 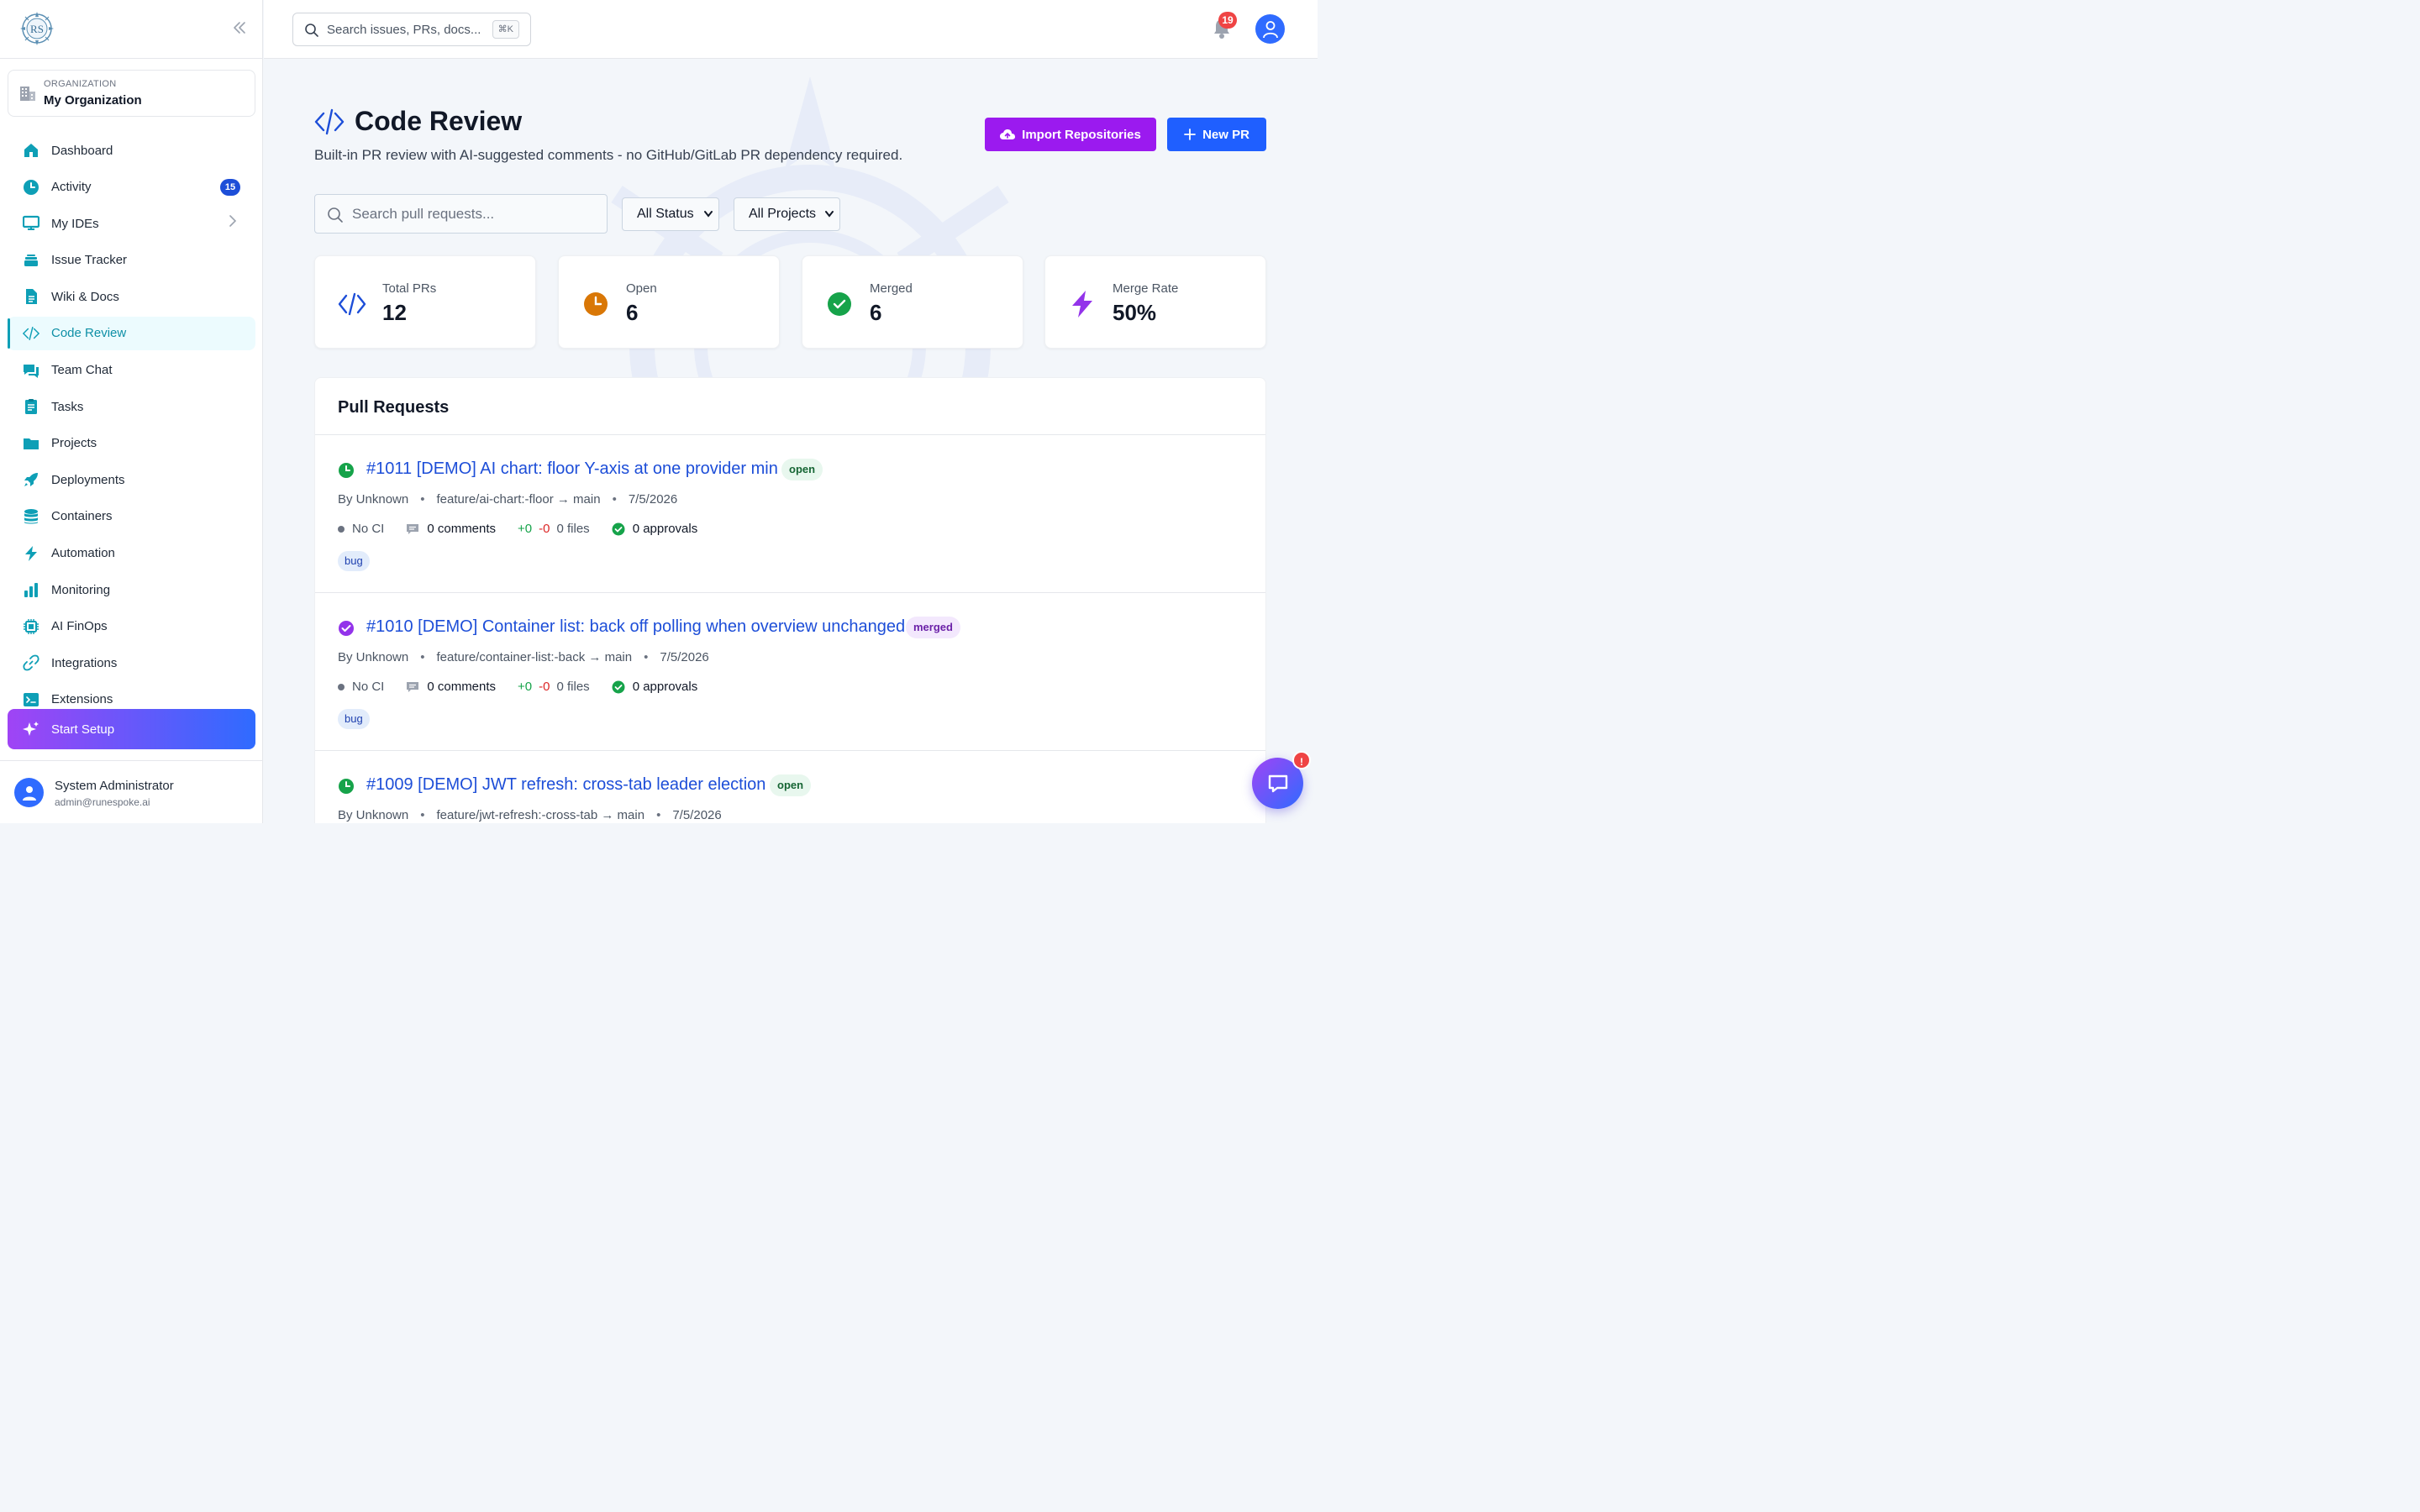 What do you see at coordinates (93, 100) in the screenshot?
I see `organization-name: My Organization` at bounding box center [93, 100].